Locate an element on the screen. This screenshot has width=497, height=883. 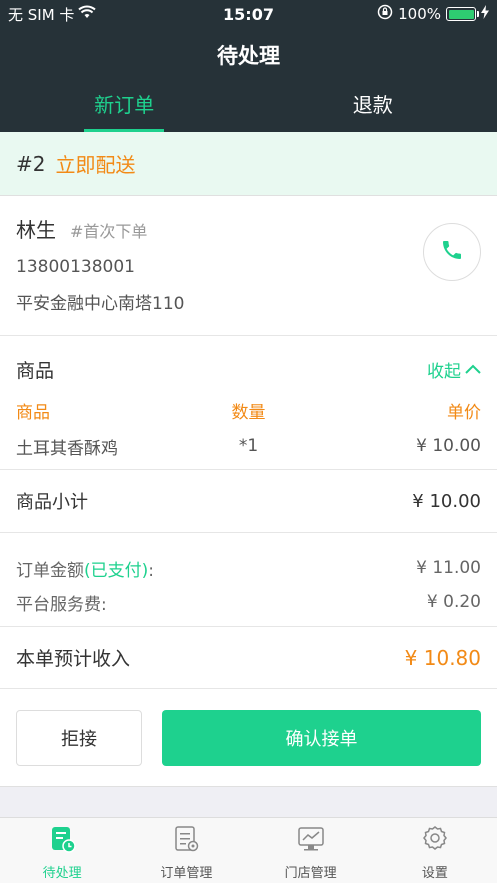
wifi-icon is located at coordinates (87, 14).